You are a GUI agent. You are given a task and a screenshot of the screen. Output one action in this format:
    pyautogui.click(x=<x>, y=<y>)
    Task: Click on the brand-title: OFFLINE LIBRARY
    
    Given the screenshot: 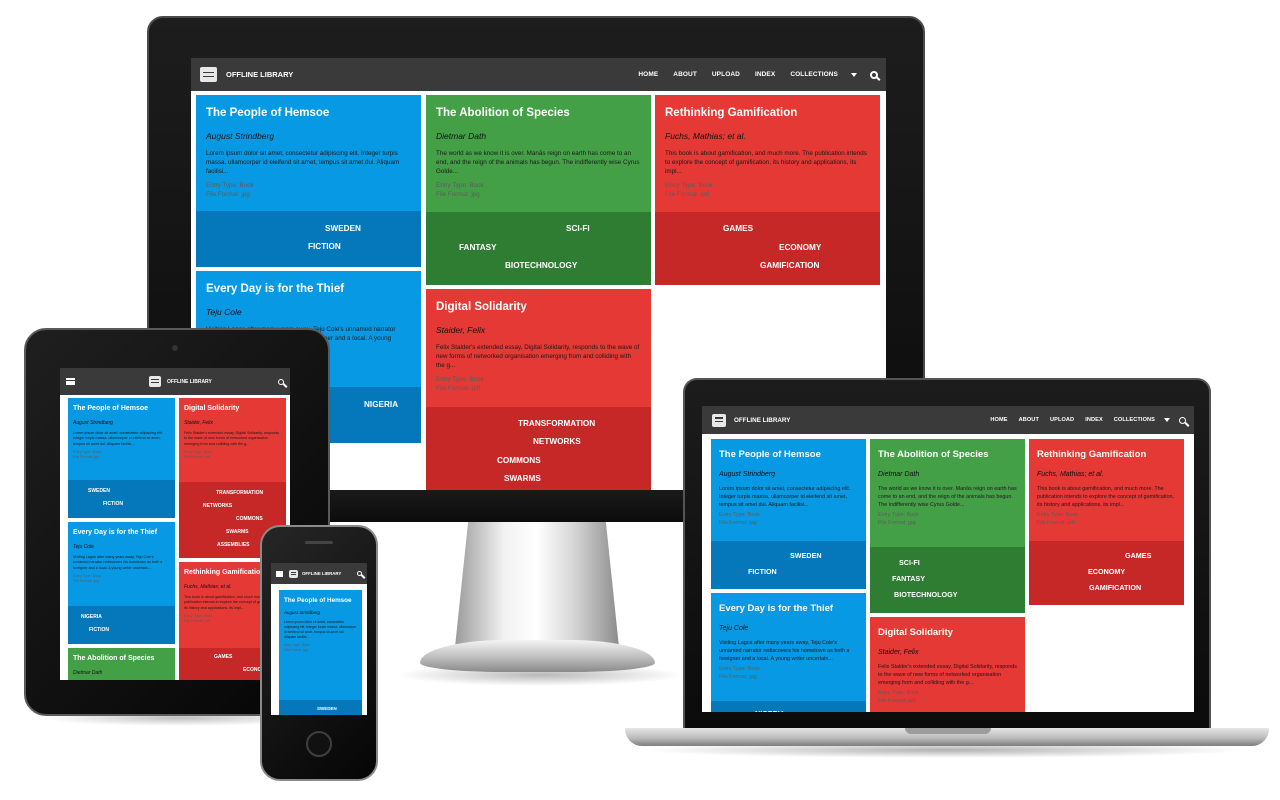 What is the action you would take?
    pyautogui.click(x=762, y=420)
    